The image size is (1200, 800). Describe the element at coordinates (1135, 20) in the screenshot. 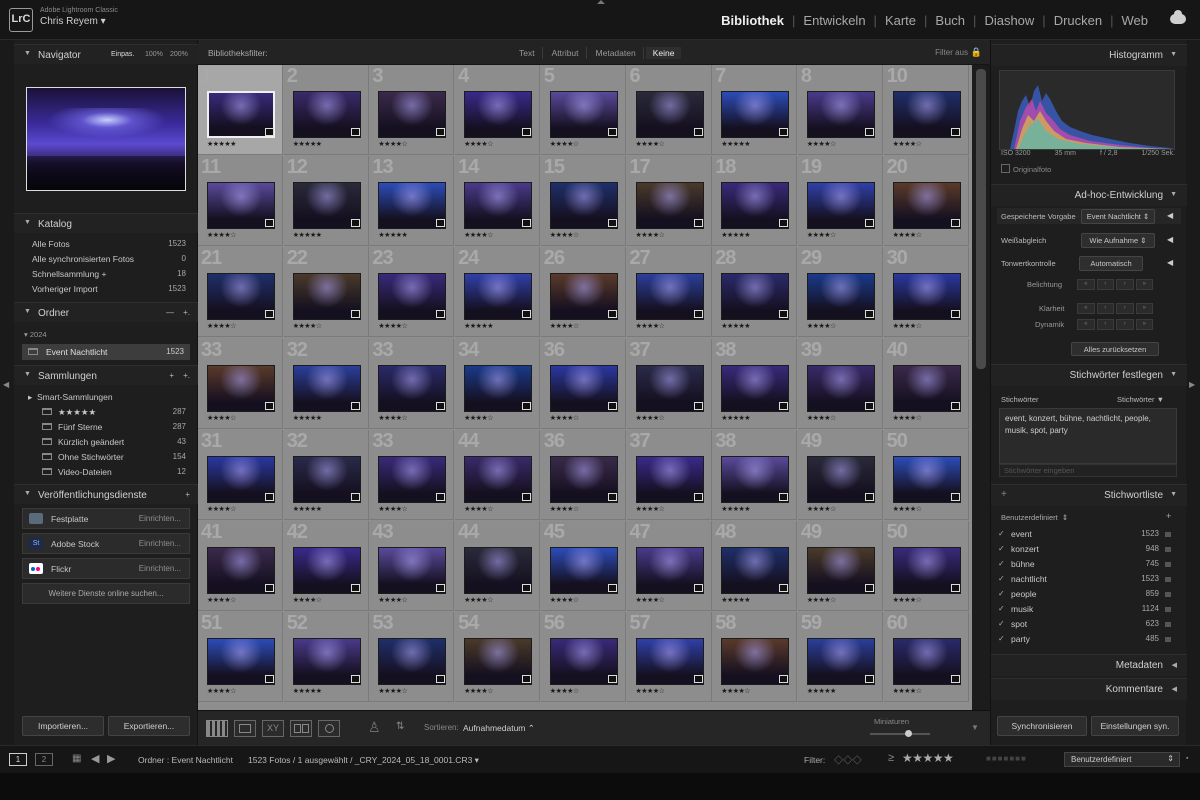

I see `module-web: Web` at that location.